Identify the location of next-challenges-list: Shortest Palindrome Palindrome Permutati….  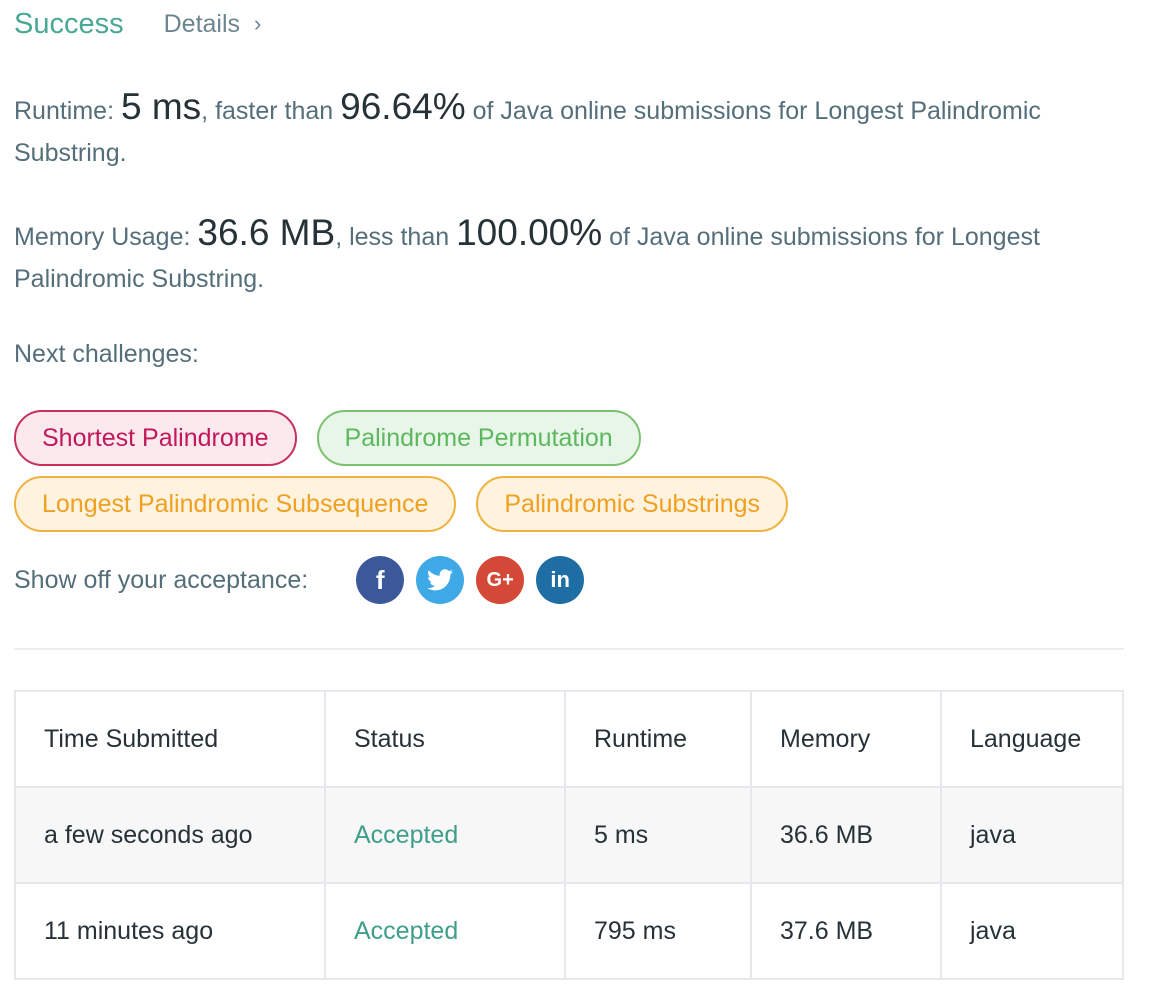
(564, 476).